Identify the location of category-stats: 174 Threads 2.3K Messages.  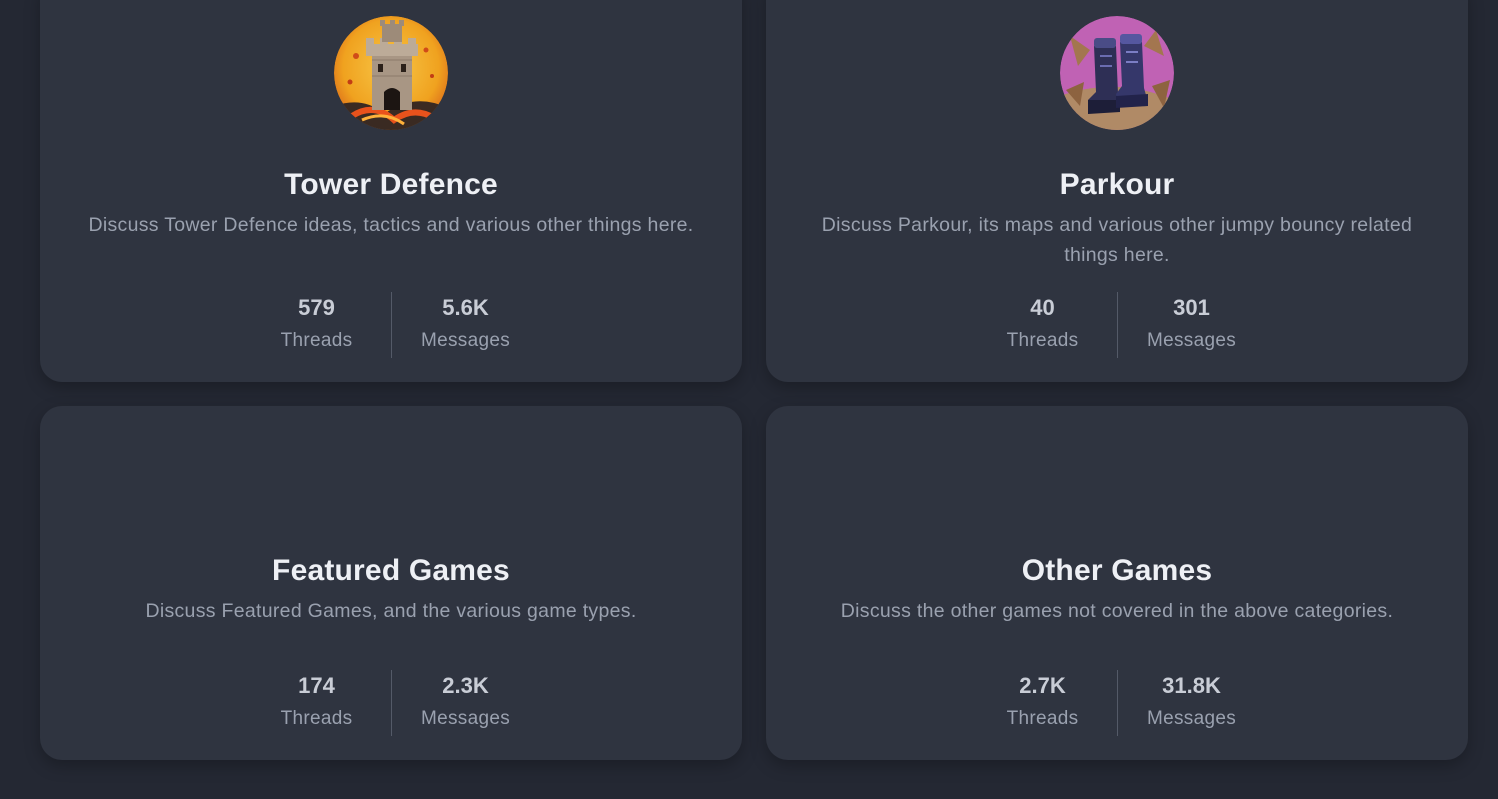
(391, 703).